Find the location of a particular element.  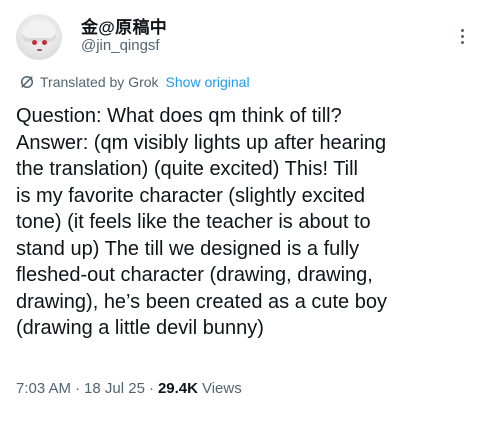

more-vertical-icon is located at coordinates (462, 30).